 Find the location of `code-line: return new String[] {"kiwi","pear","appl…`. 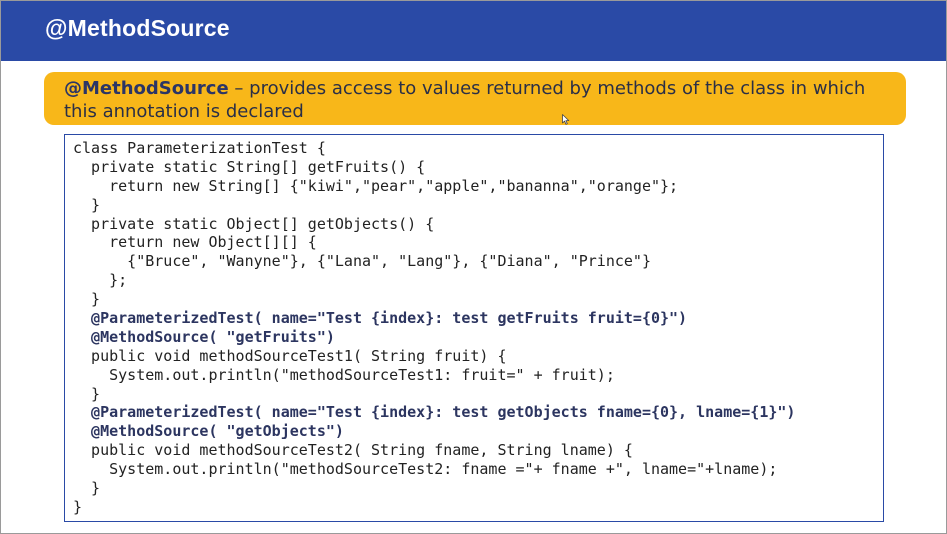

code-line: return new String[] {"kiwi","pear","appl… is located at coordinates (376, 185).